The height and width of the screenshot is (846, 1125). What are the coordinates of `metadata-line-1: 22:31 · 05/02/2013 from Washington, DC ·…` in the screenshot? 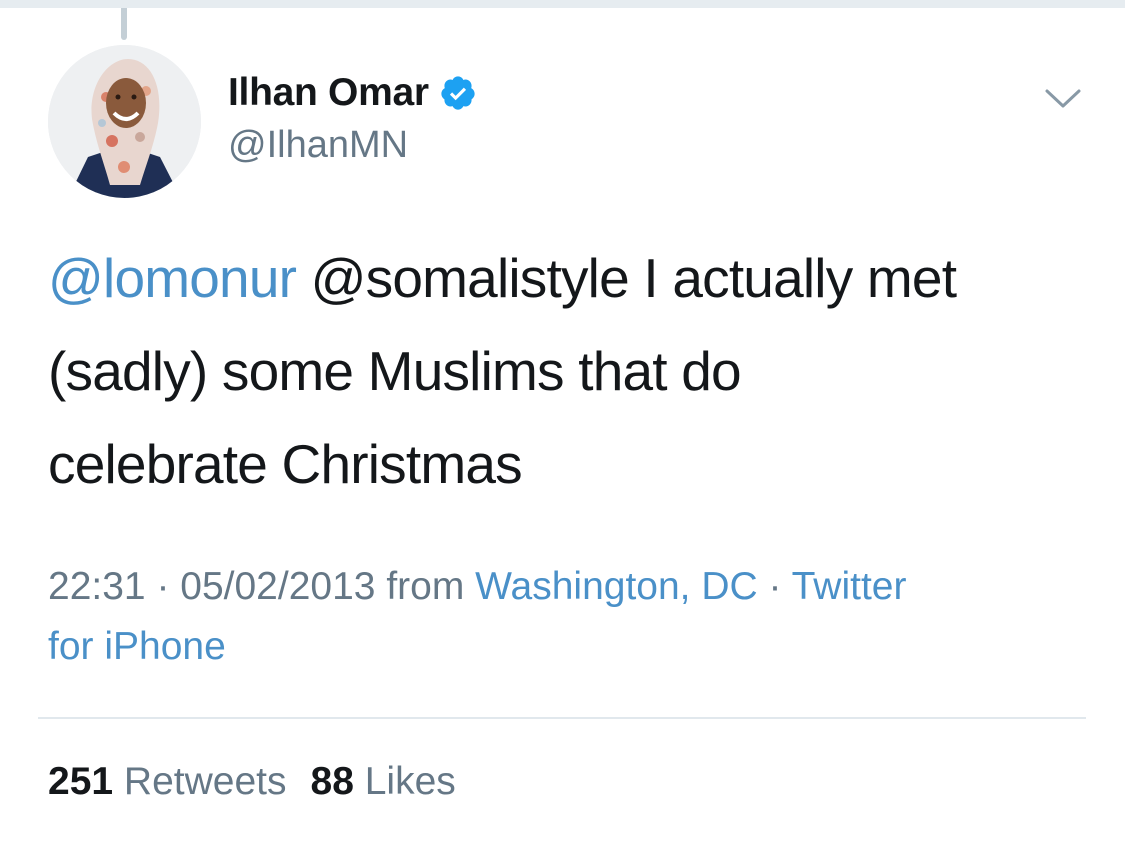 It's located at (568, 587).